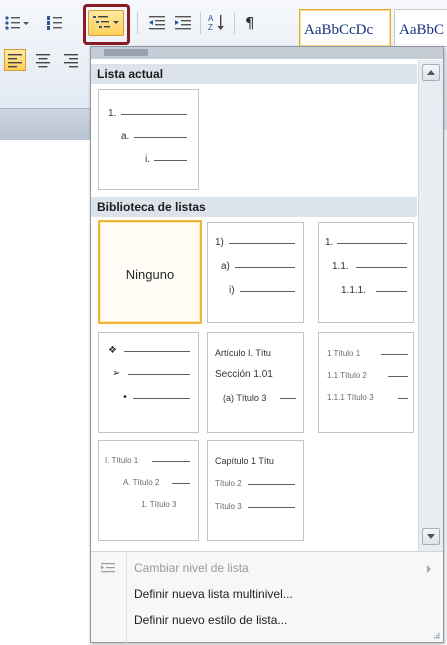  I want to click on tile-level-1-label: 1 Título 1, so click(344, 353).